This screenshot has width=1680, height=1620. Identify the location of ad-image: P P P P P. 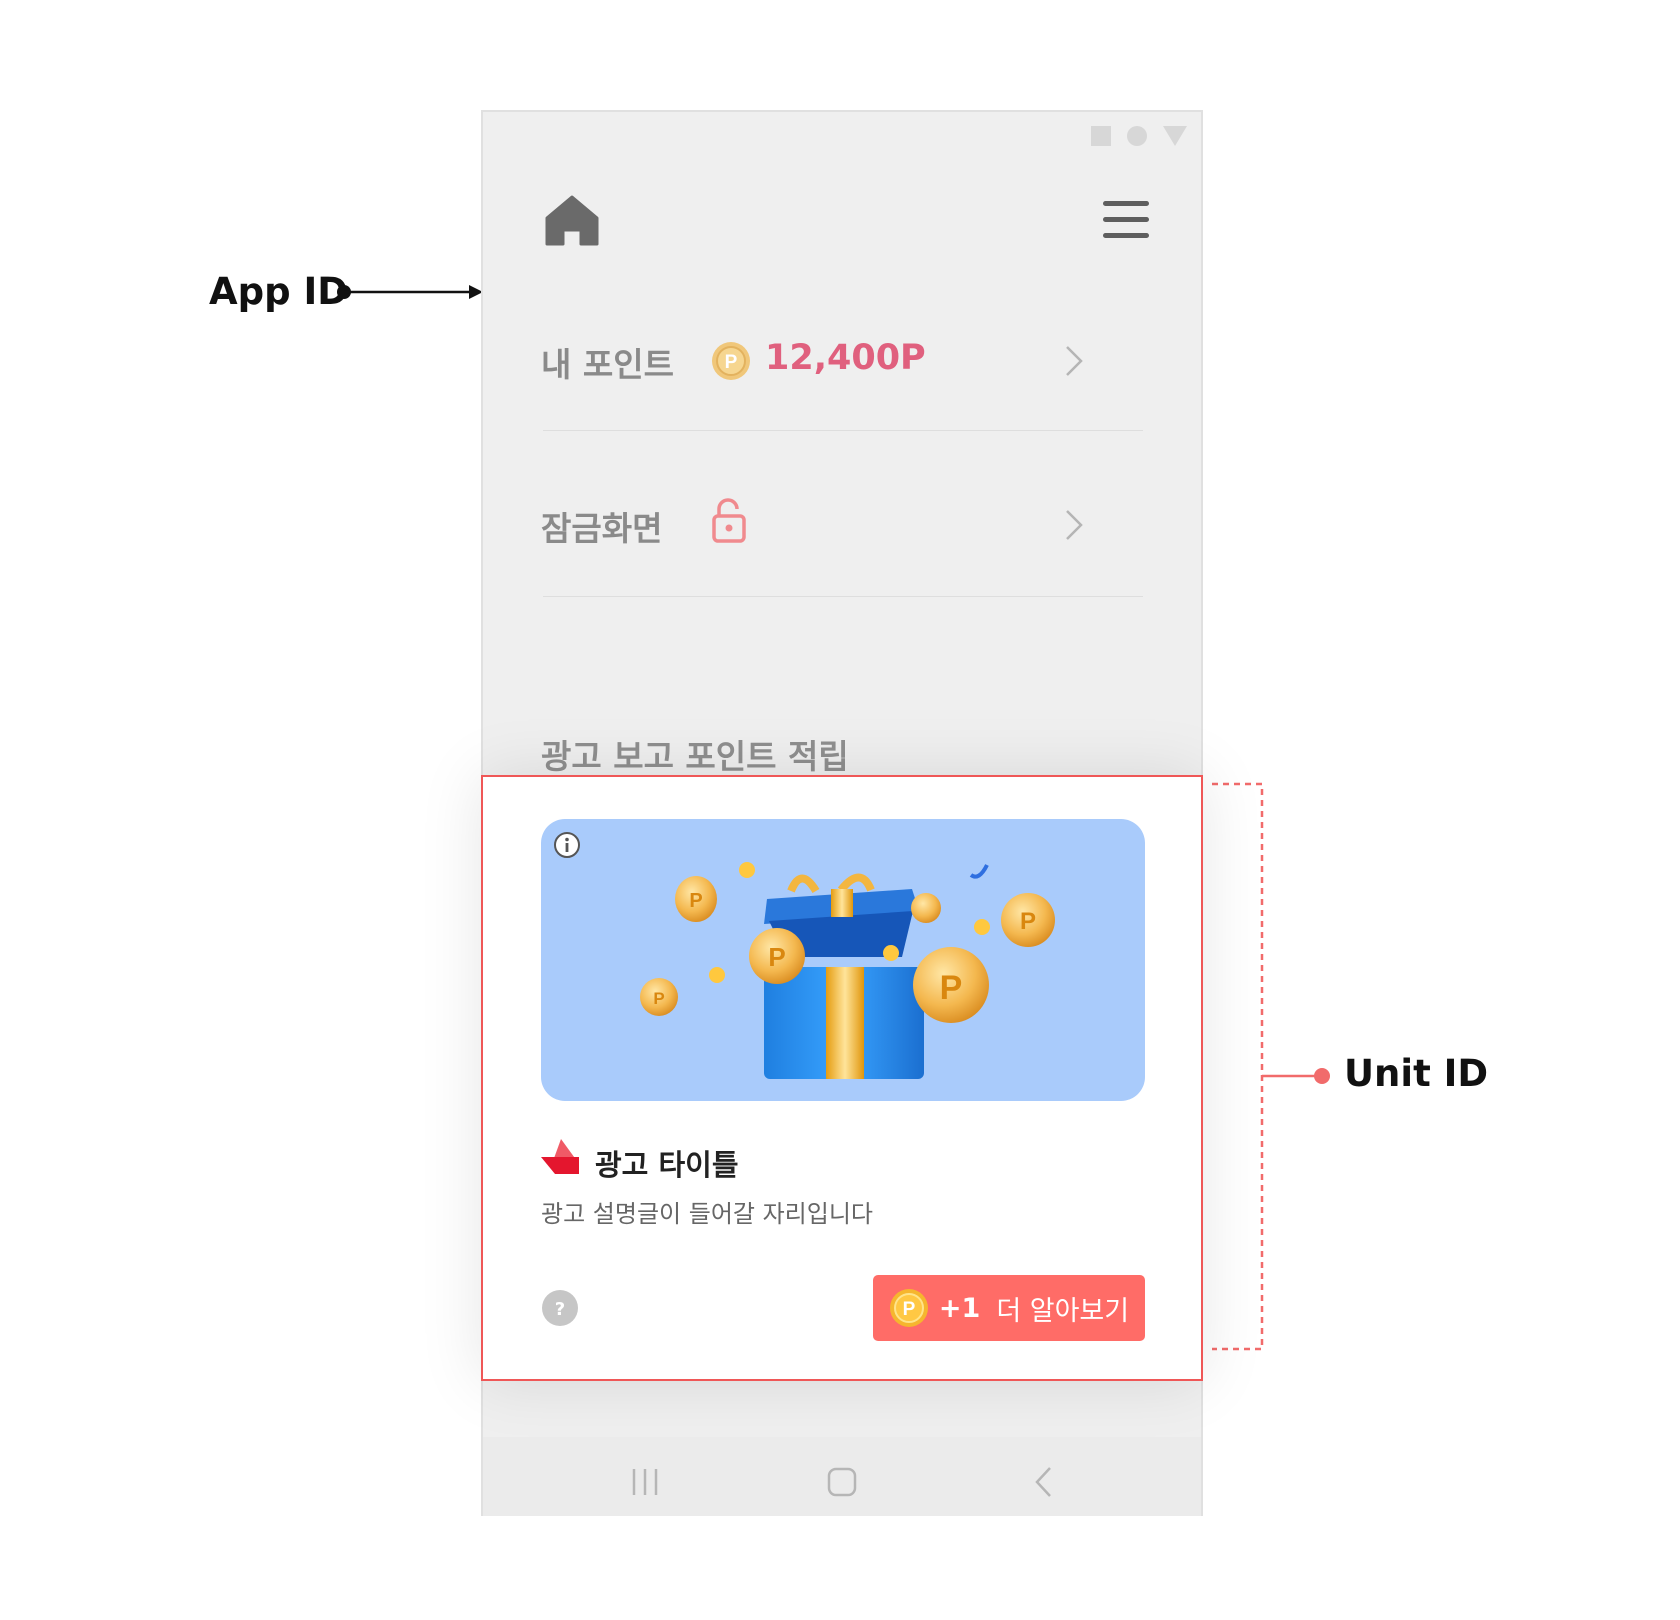
(843, 960).